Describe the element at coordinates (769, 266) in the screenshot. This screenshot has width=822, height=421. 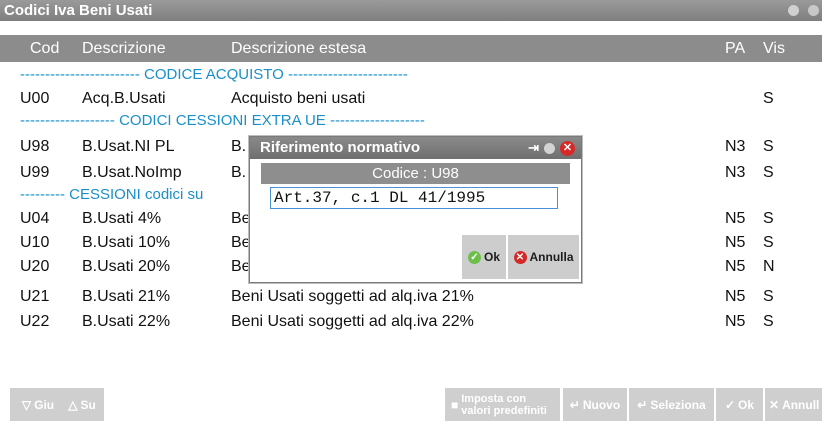
I see `cell-vis: N` at that location.